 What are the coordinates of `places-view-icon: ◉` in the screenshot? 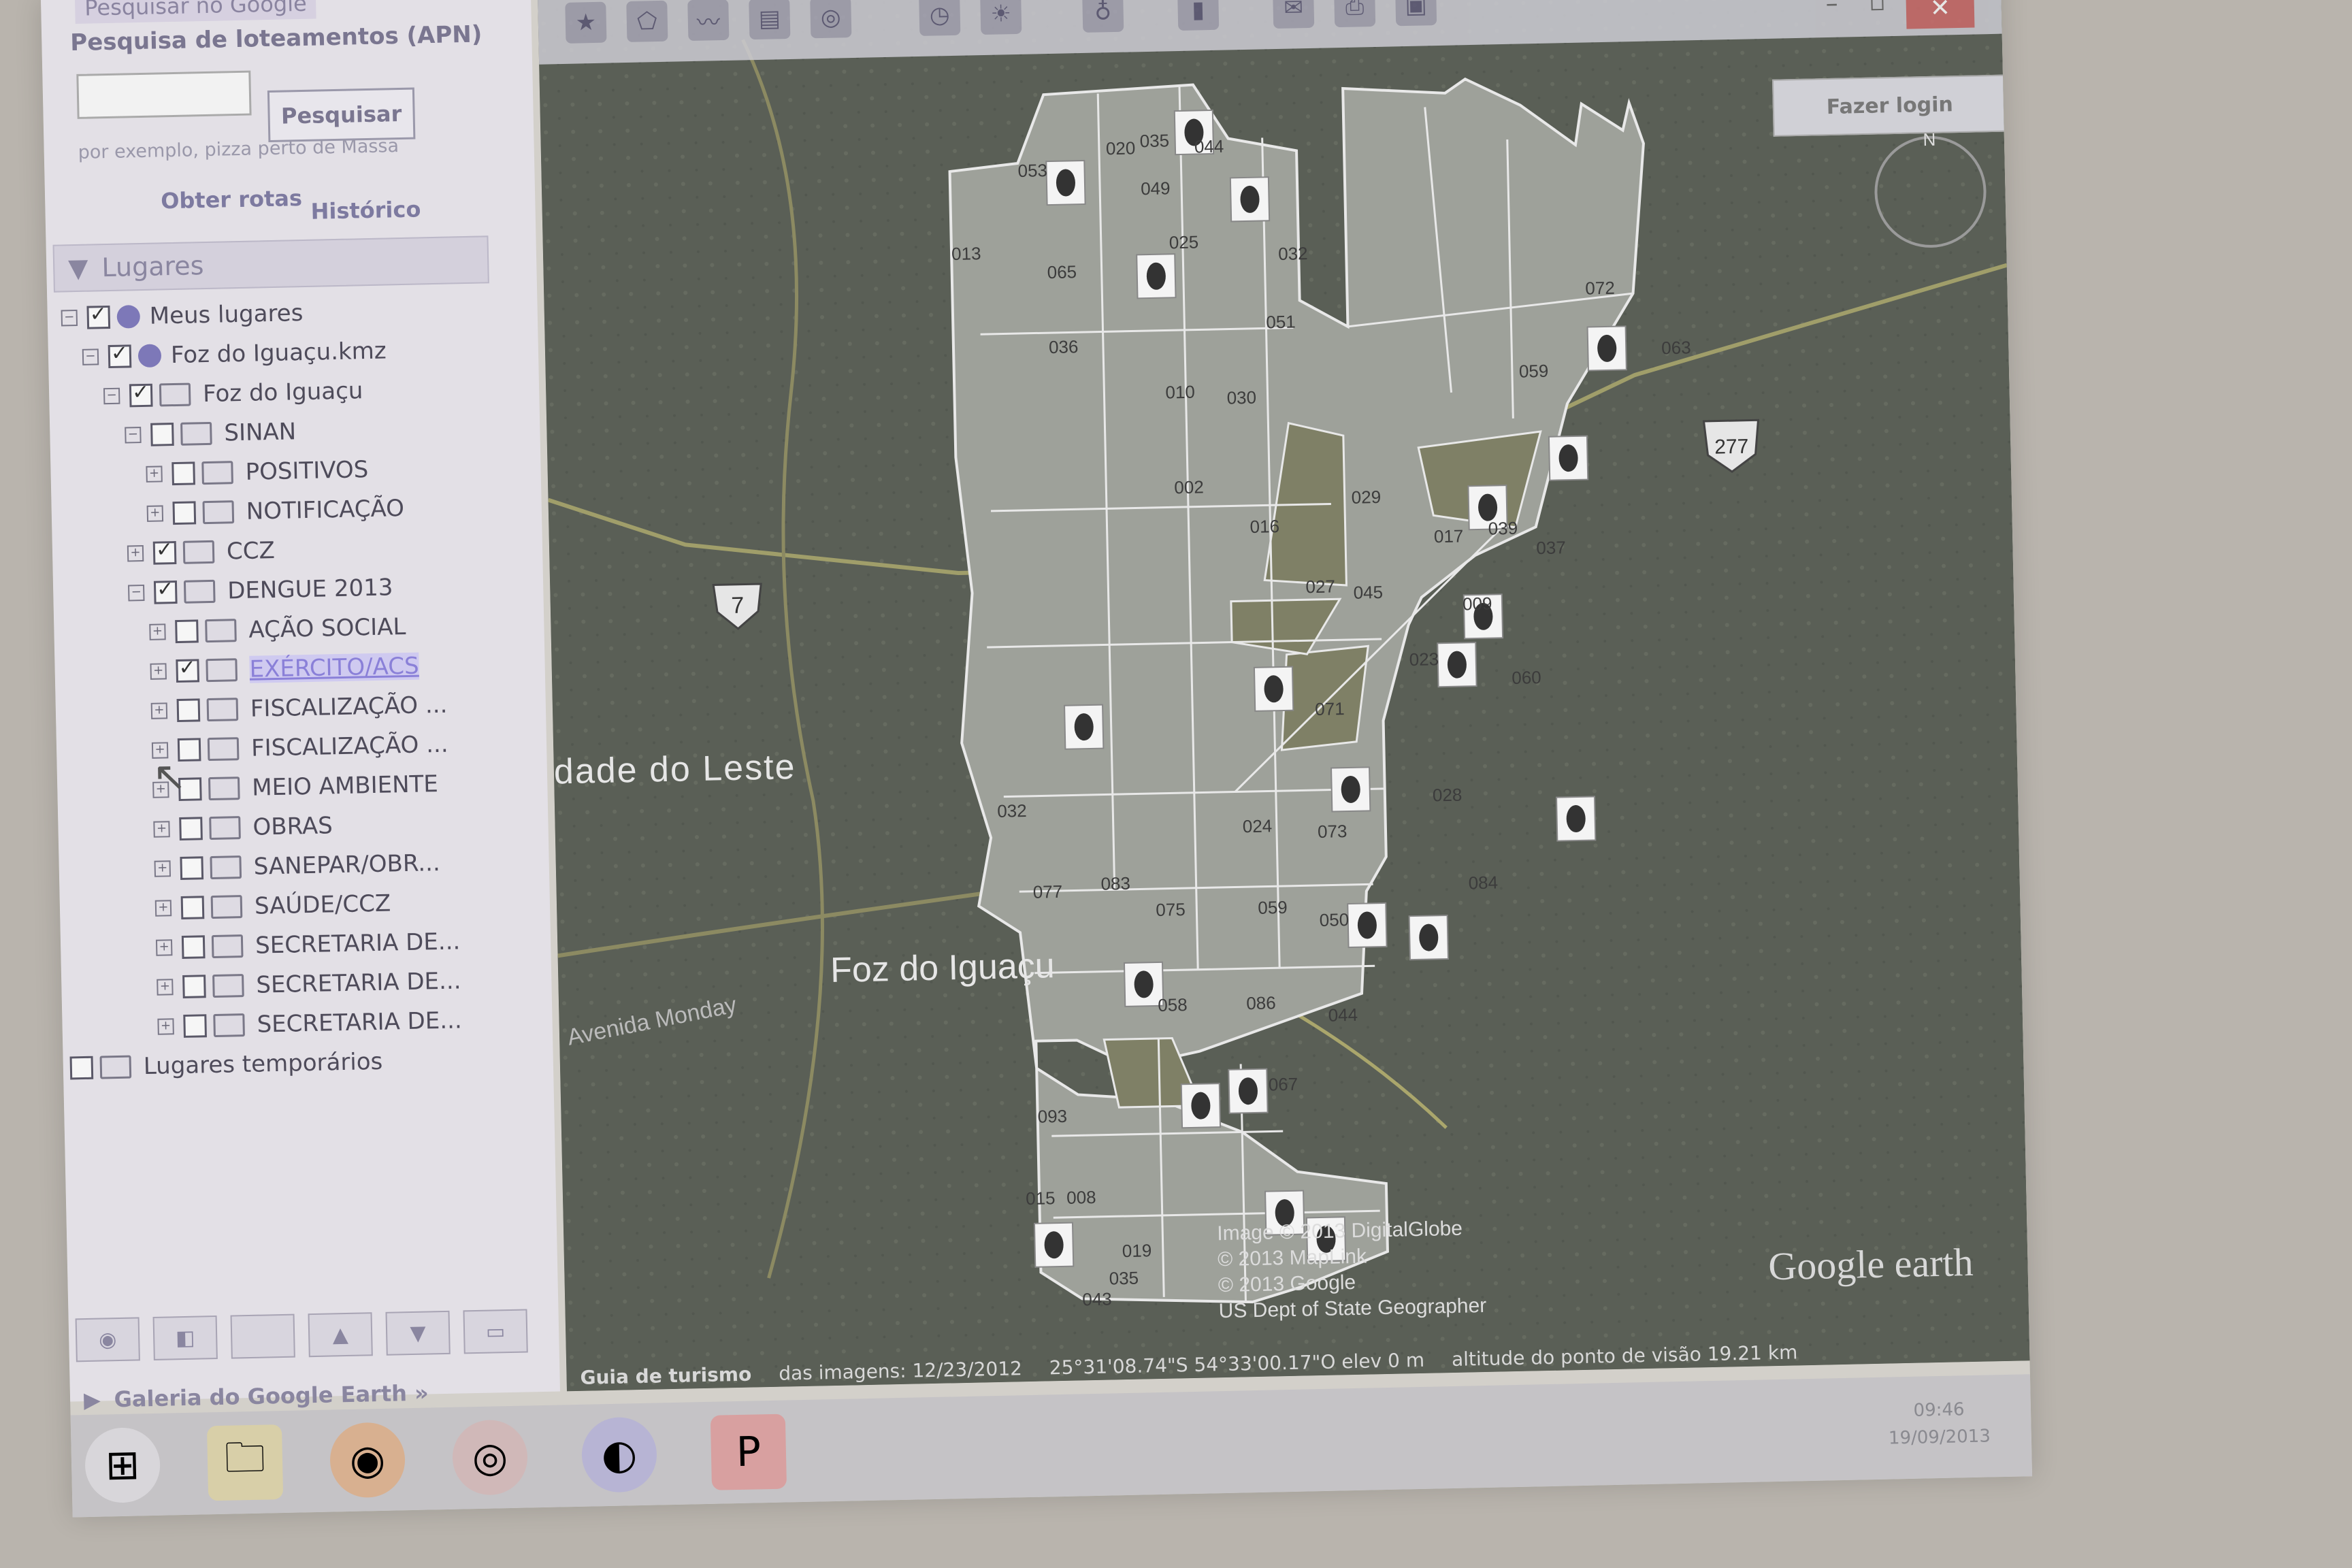 It's located at (108, 1340).